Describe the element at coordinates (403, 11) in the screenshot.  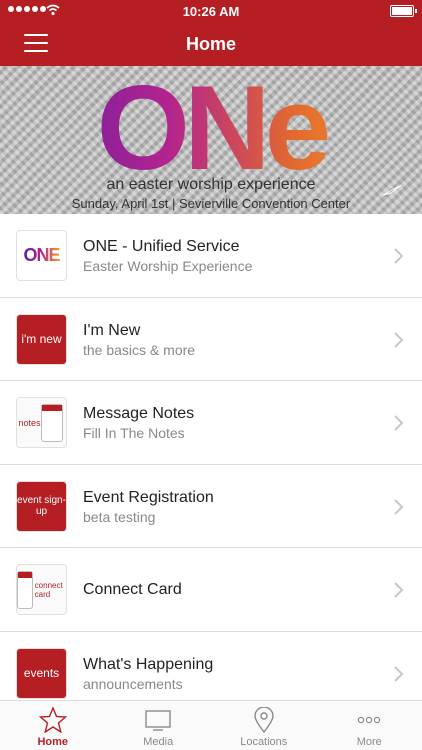
I see `battery-icon` at that location.